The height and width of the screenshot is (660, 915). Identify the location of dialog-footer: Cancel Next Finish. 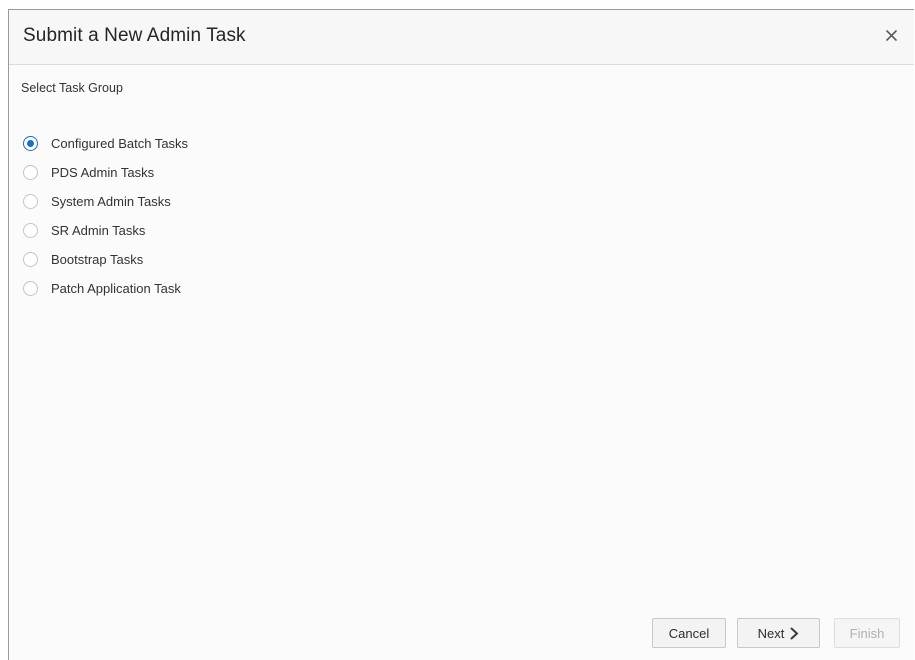
(776, 633).